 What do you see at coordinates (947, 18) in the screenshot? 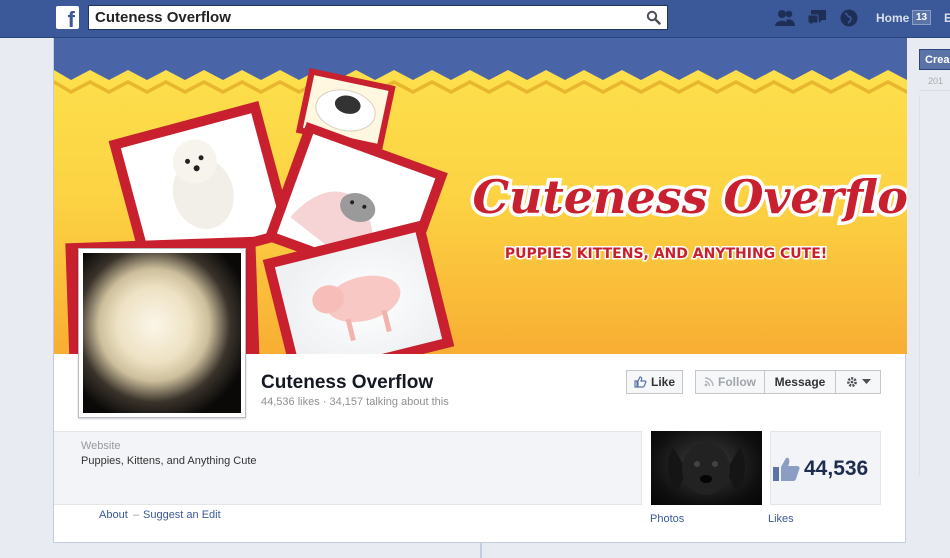
I see `topbar-cut-link: E` at bounding box center [947, 18].